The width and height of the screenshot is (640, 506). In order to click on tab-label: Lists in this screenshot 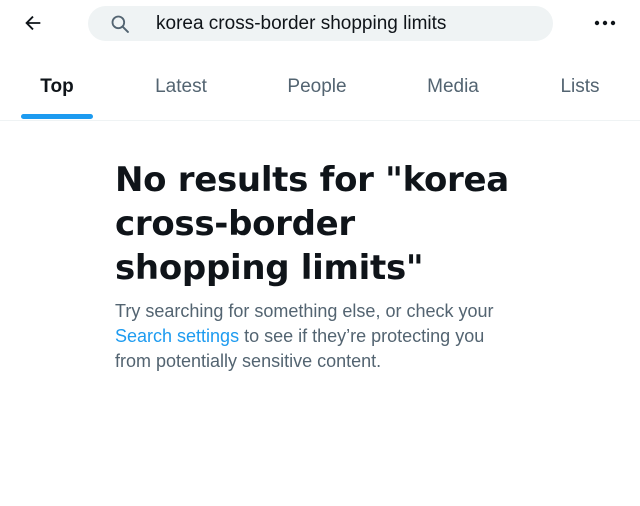, I will do `click(580, 86)`.